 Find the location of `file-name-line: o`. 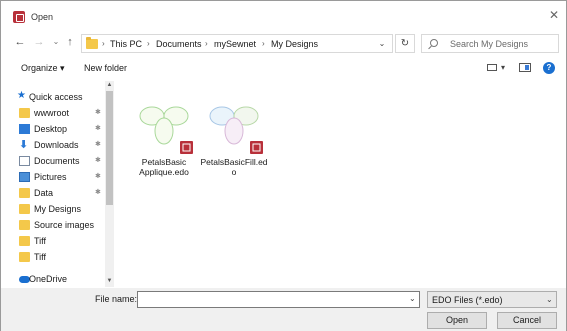

file-name-line: o is located at coordinates (234, 172).